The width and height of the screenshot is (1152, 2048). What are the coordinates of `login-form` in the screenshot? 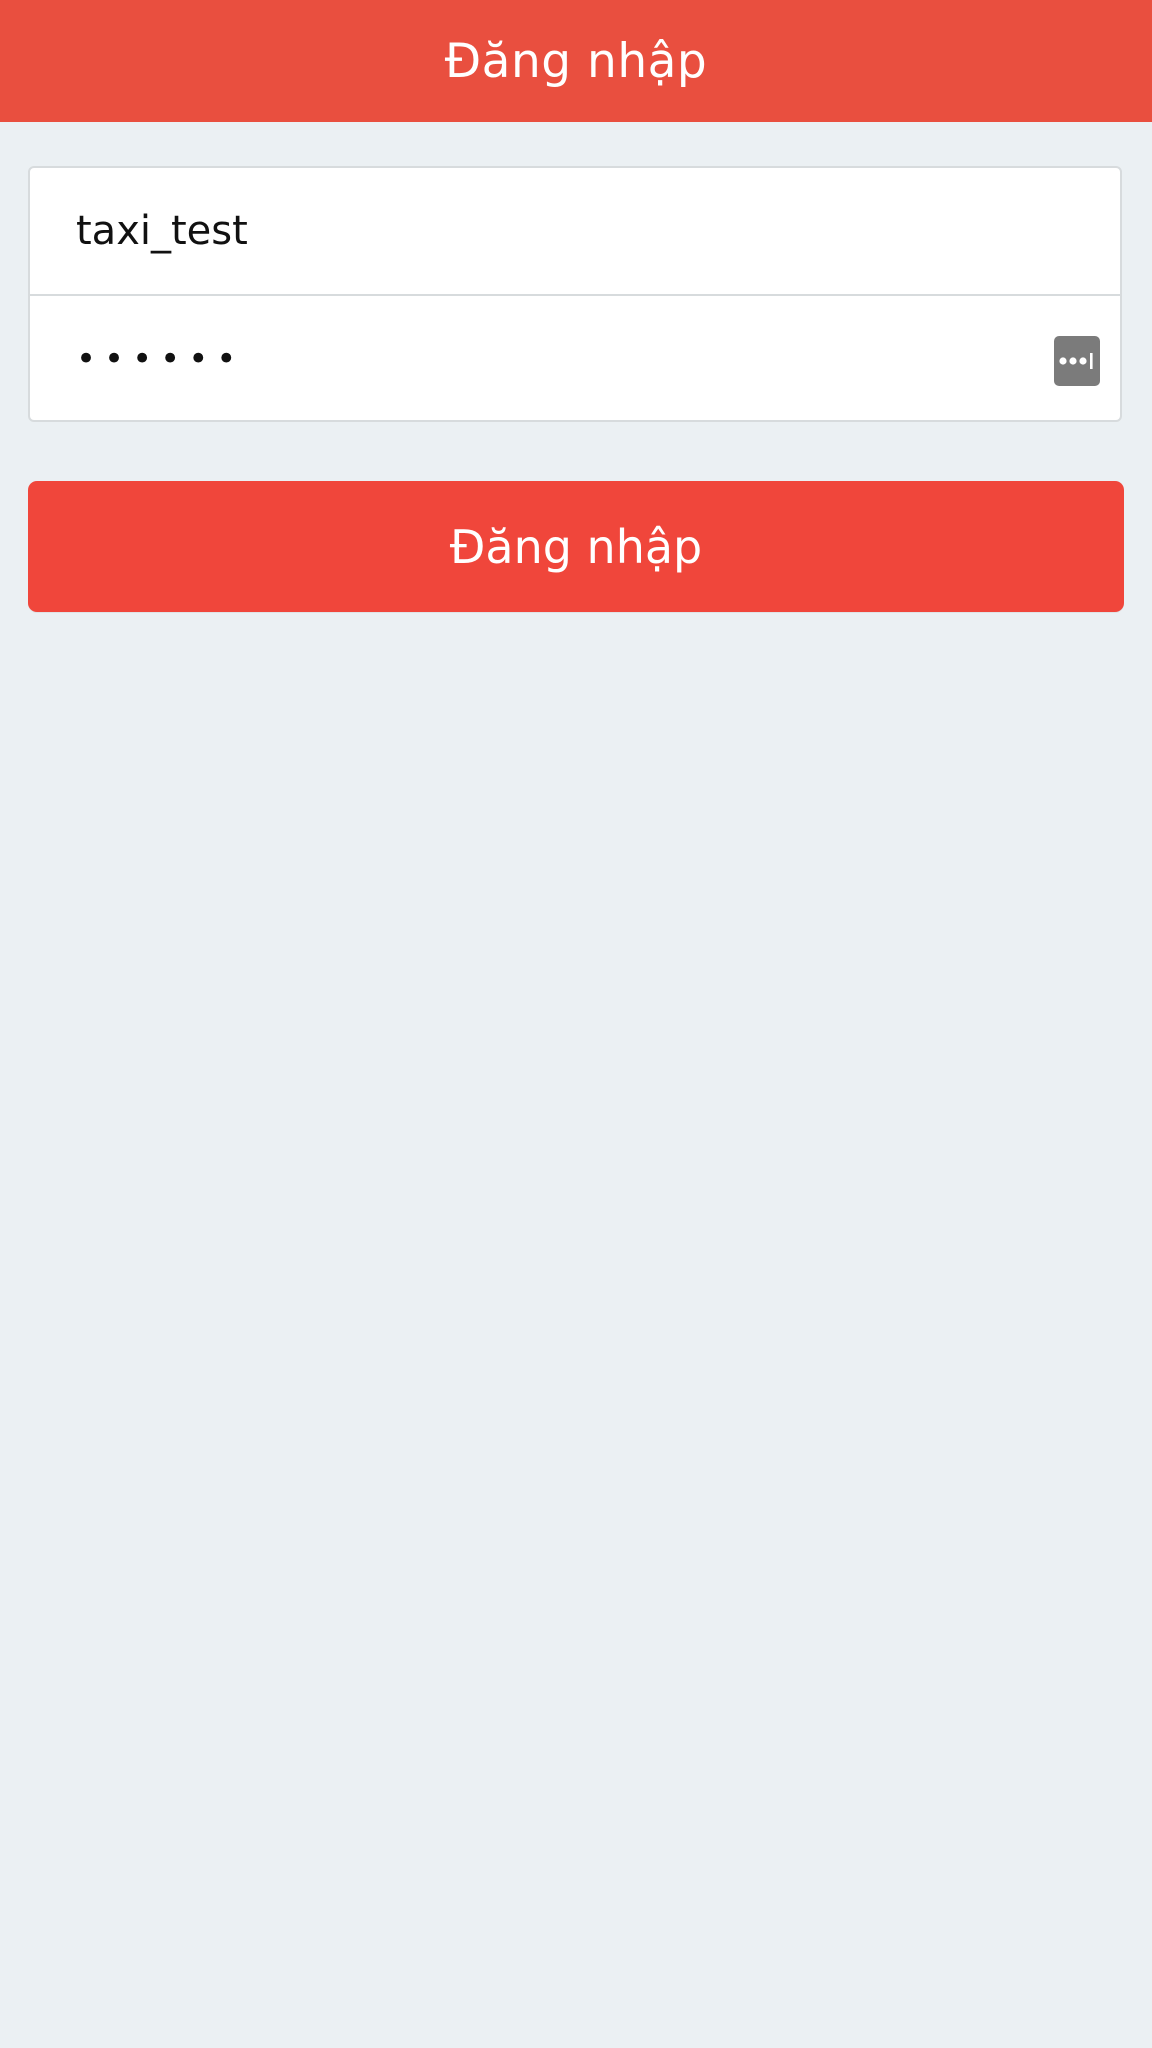 It's located at (575, 294).